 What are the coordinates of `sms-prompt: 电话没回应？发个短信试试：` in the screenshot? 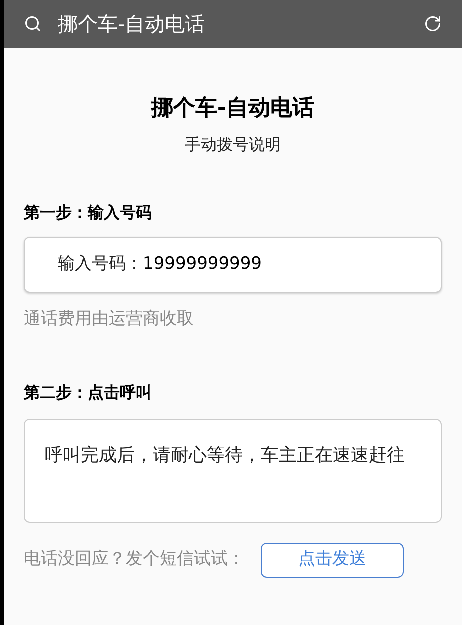 It's located at (134, 560).